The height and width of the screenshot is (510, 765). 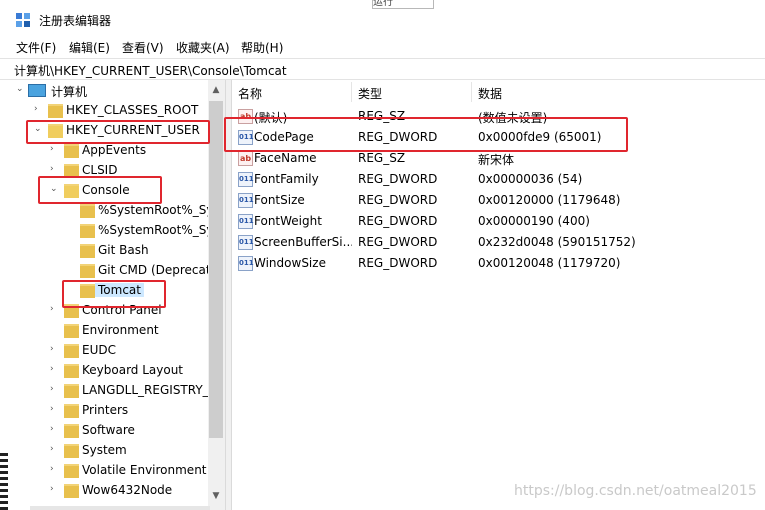 What do you see at coordinates (370, 93) in the screenshot?
I see `column-header-type: 类型` at bounding box center [370, 93].